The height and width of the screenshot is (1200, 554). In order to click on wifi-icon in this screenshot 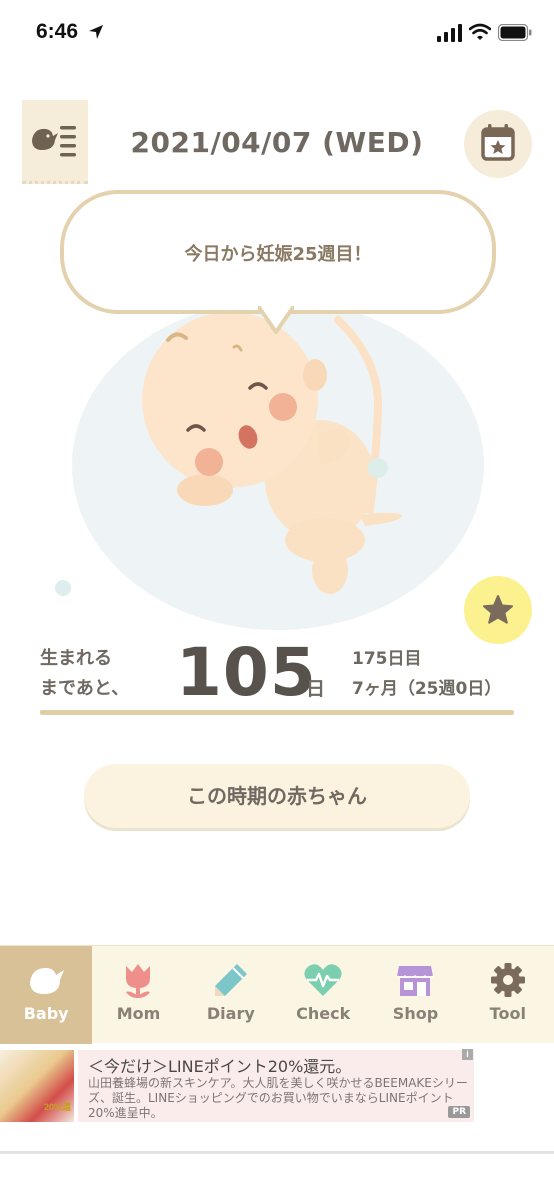, I will do `click(480, 31)`.